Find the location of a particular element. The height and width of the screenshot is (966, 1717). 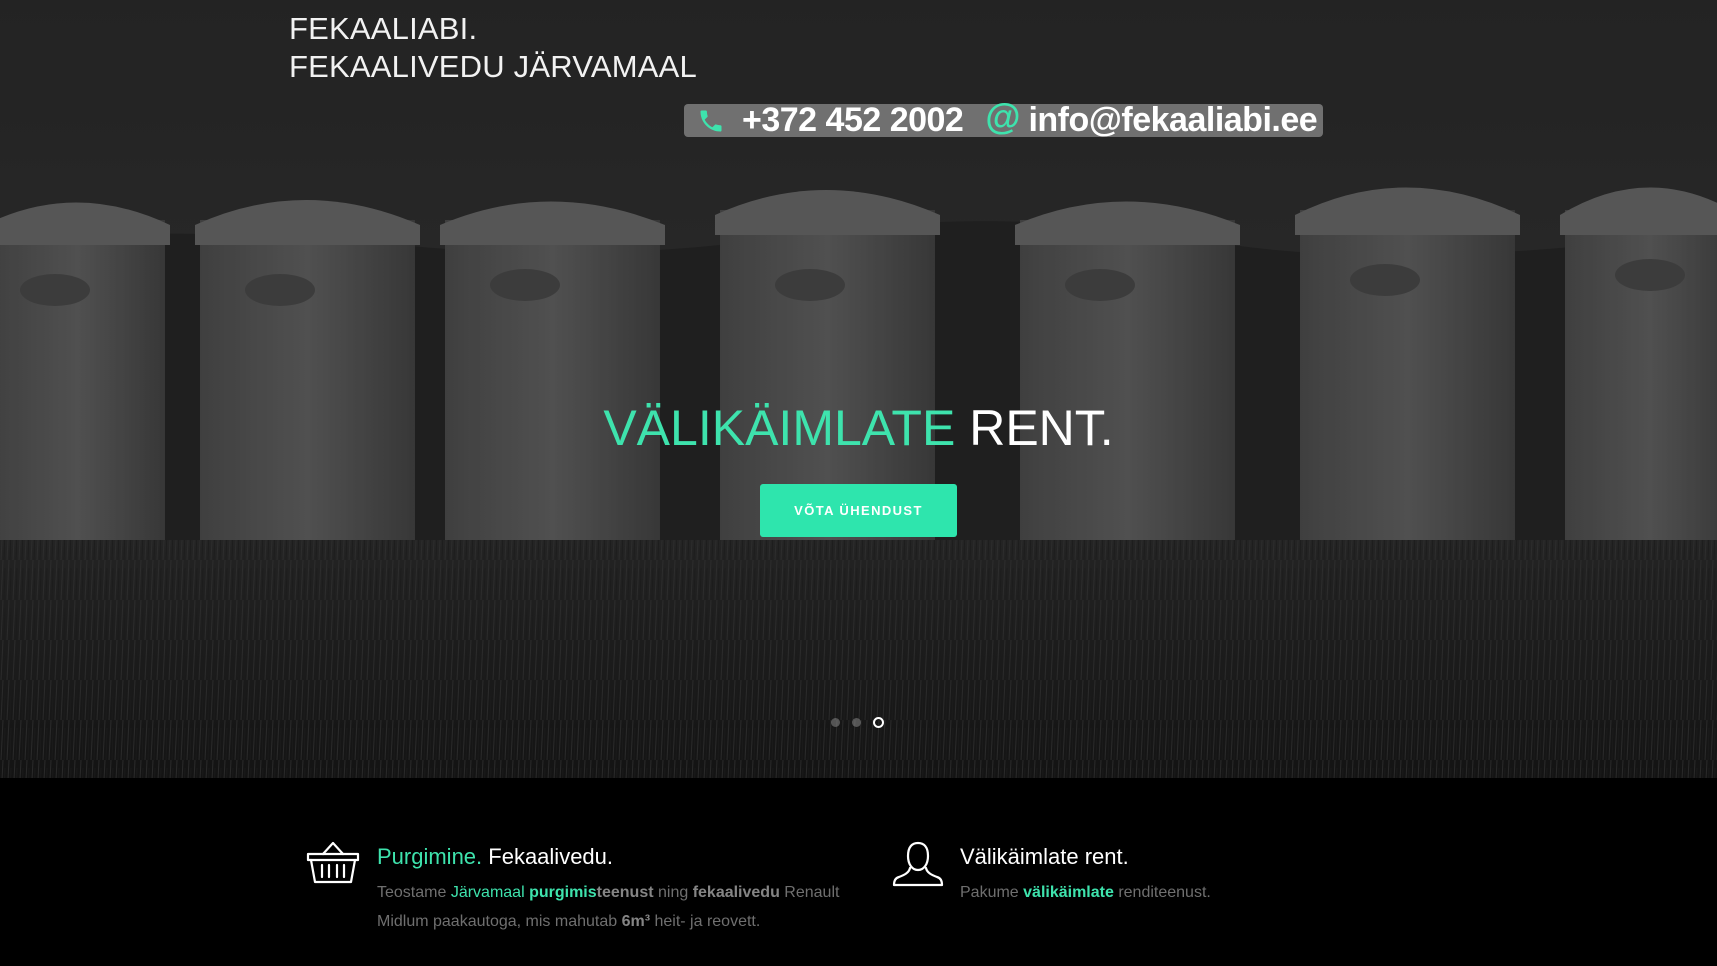

brand-line-2: FEKAALIVEDU JÄRVAMAAL is located at coordinates (493, 66).